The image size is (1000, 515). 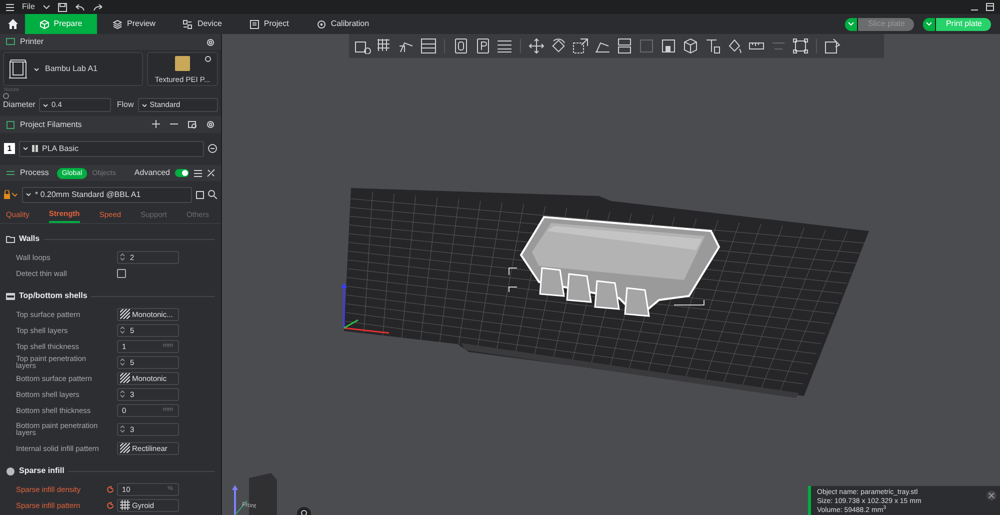 What do you see at coordinates (10, 173) in the screenshot?
I see `process-icon` at bounding box center [10, 173].